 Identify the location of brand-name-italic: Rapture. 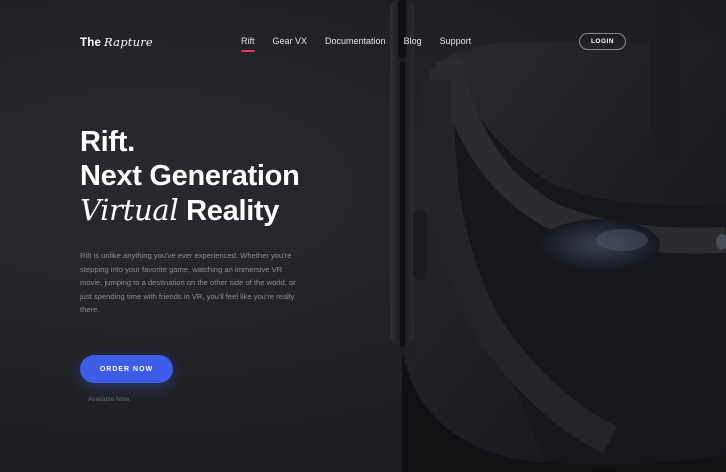
(128, 42).